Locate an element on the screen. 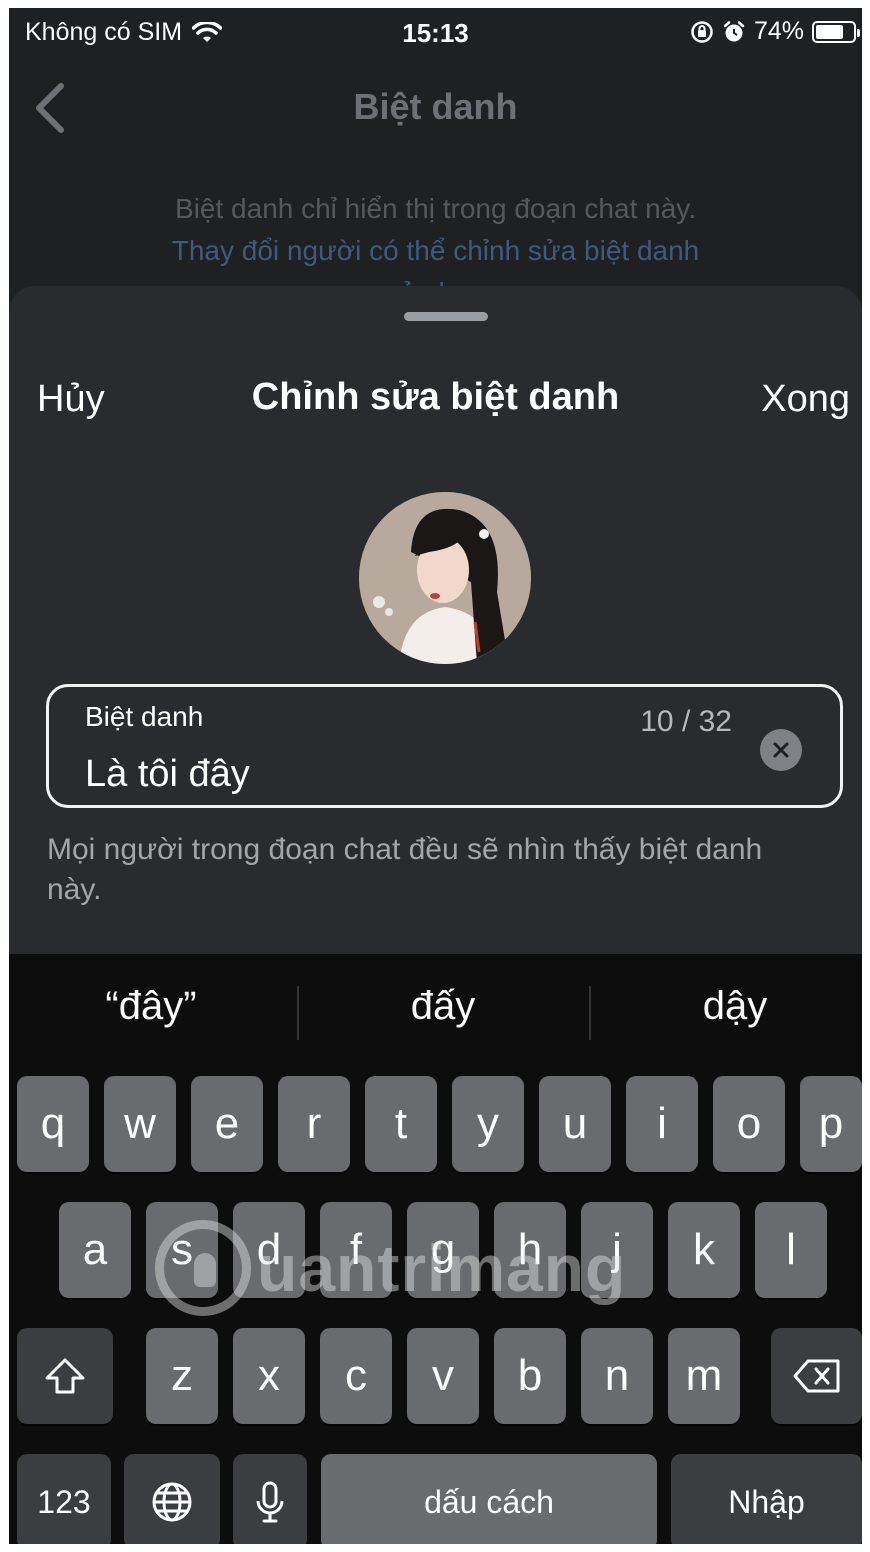 The image size is (870, 1552). key-c: c is located at coordinates (356, 1376).